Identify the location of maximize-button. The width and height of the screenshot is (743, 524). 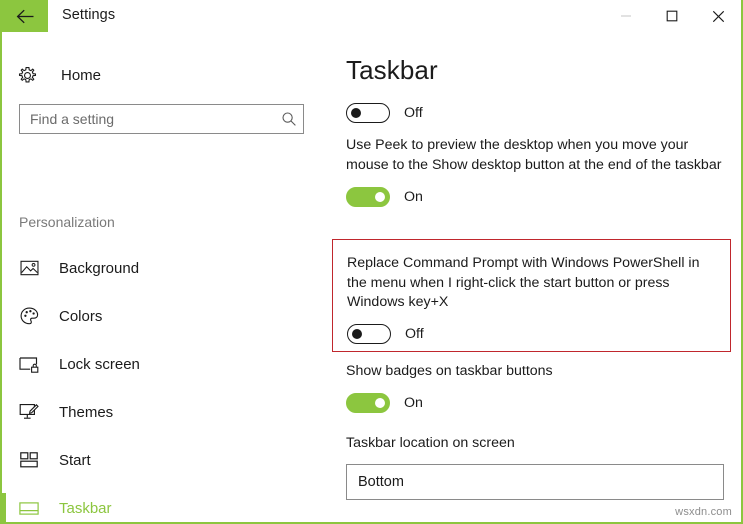
(672, 16).